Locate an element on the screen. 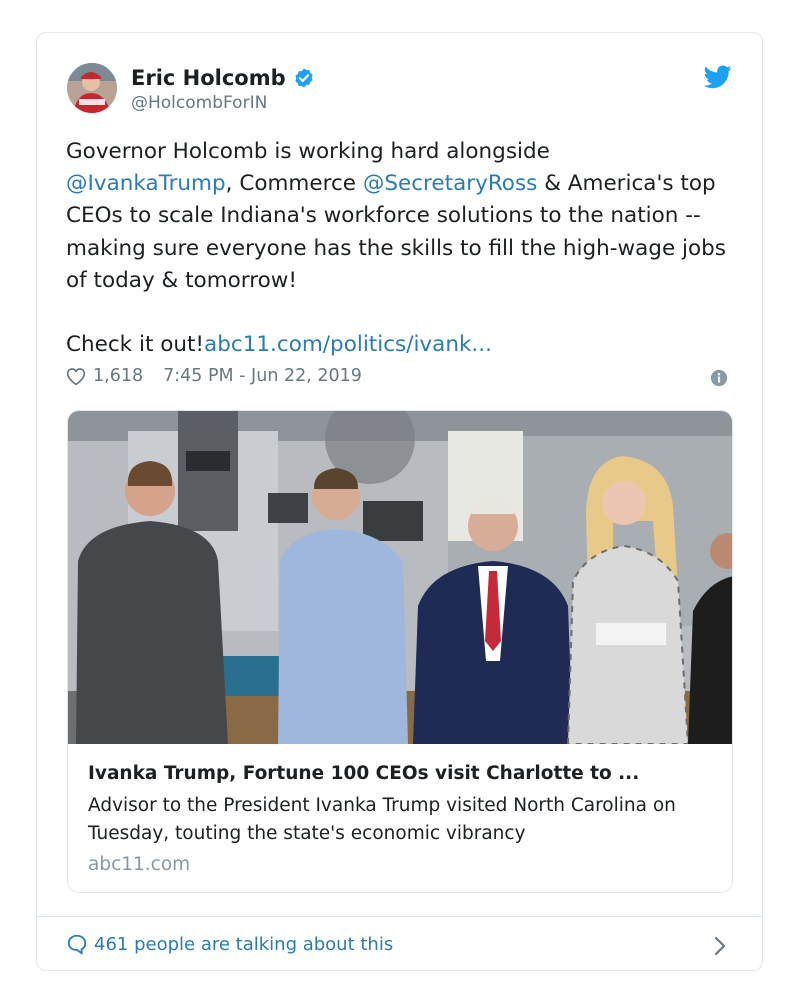 The image size is (799, 1005). tweet-meta: 1,618 7:45 PM - Jun 22, 2019 is located at coordinates (214, 376).